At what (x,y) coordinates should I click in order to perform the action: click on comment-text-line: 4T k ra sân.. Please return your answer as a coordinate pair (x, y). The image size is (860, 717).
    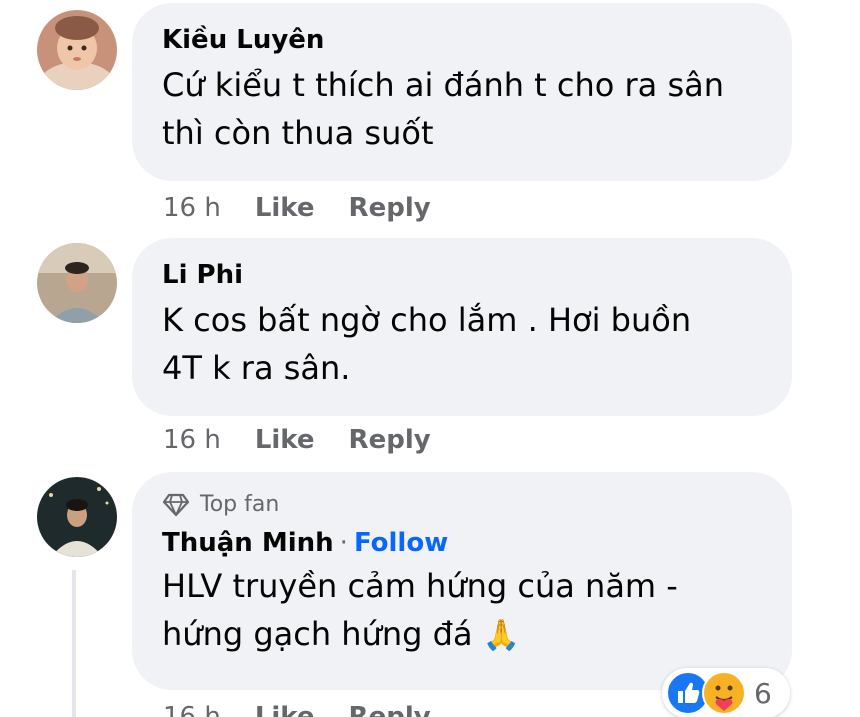
    Looking at the image, I should click on (256, 368).